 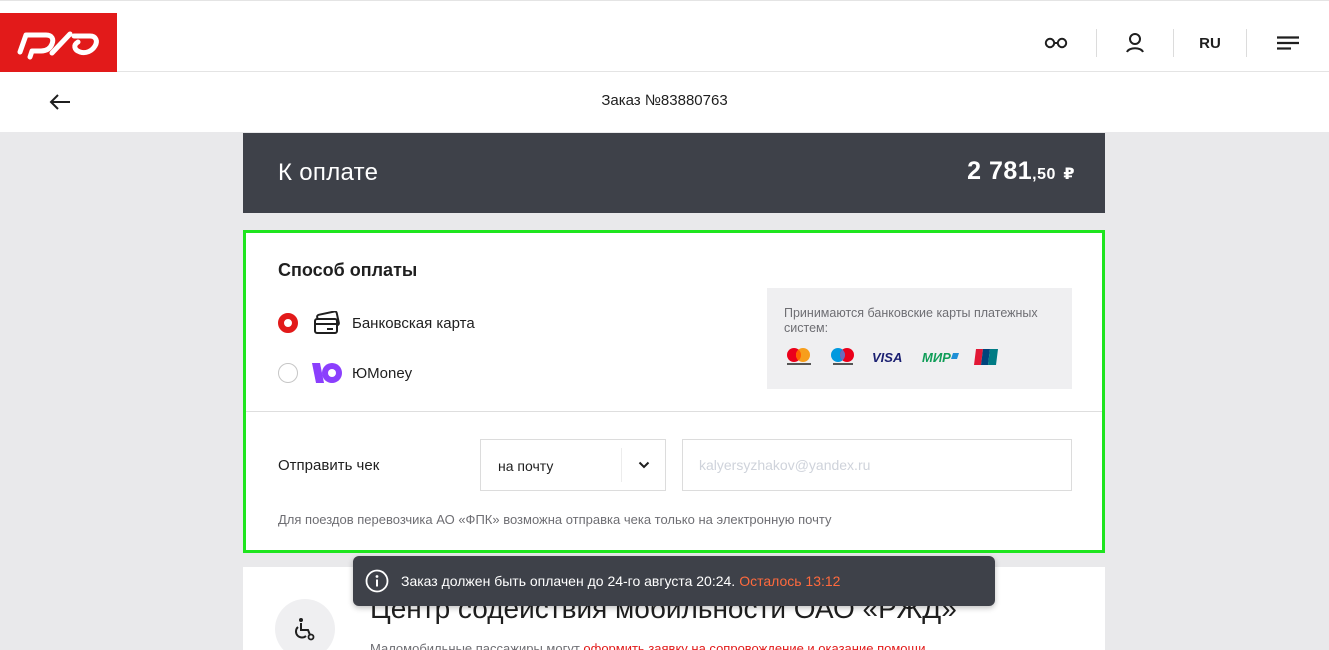 I want to click on accessibility-button, so click(x=1056, y=43).